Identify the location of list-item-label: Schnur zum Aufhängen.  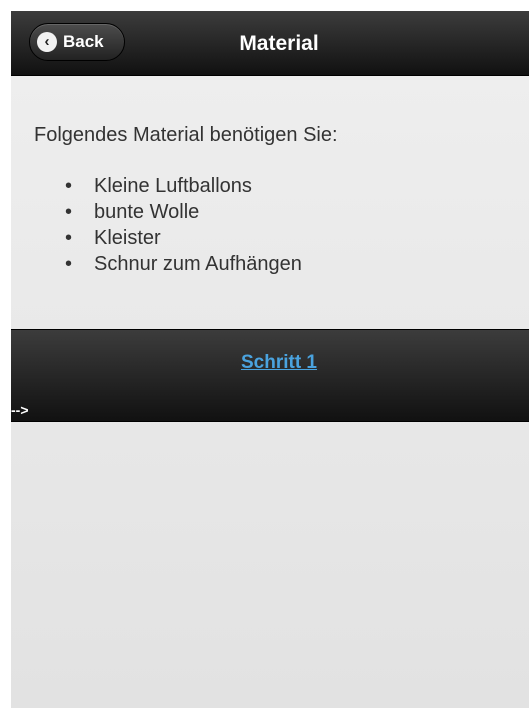
(198, 264).